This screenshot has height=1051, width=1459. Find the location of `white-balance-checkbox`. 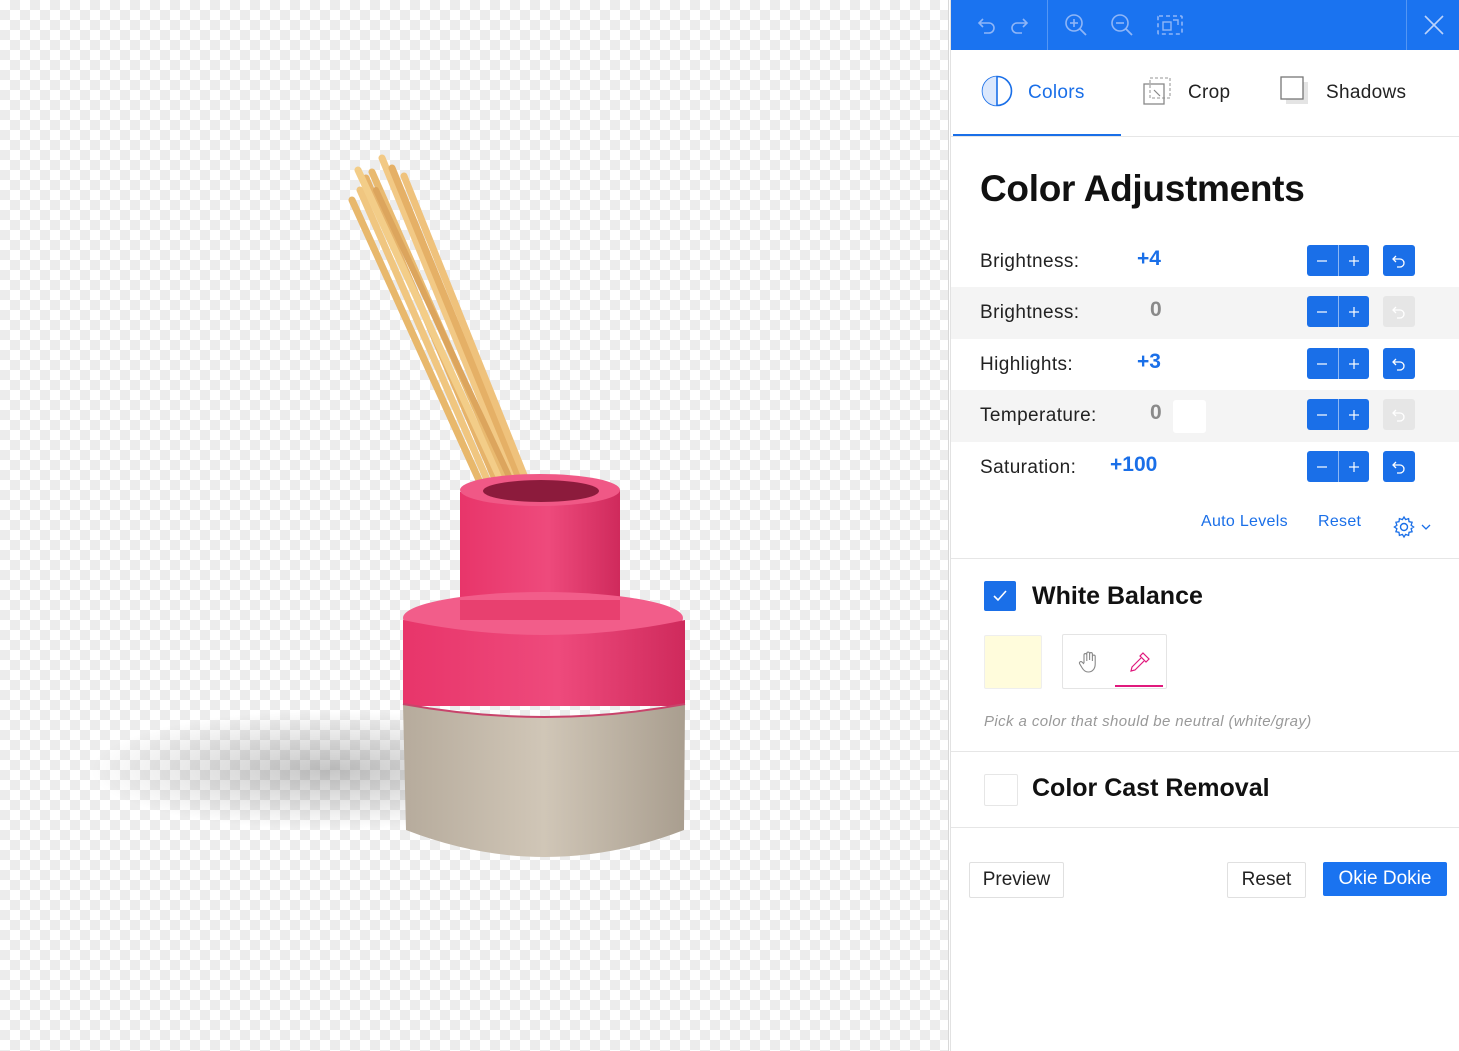

white-balance-checkbox is located at coordinates (1000, 596).